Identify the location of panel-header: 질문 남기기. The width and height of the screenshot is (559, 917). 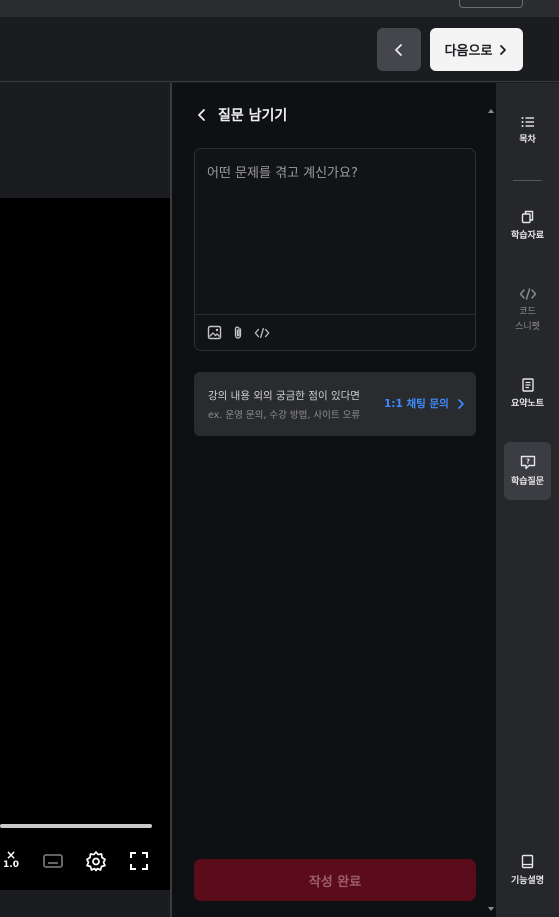
(241, 115).